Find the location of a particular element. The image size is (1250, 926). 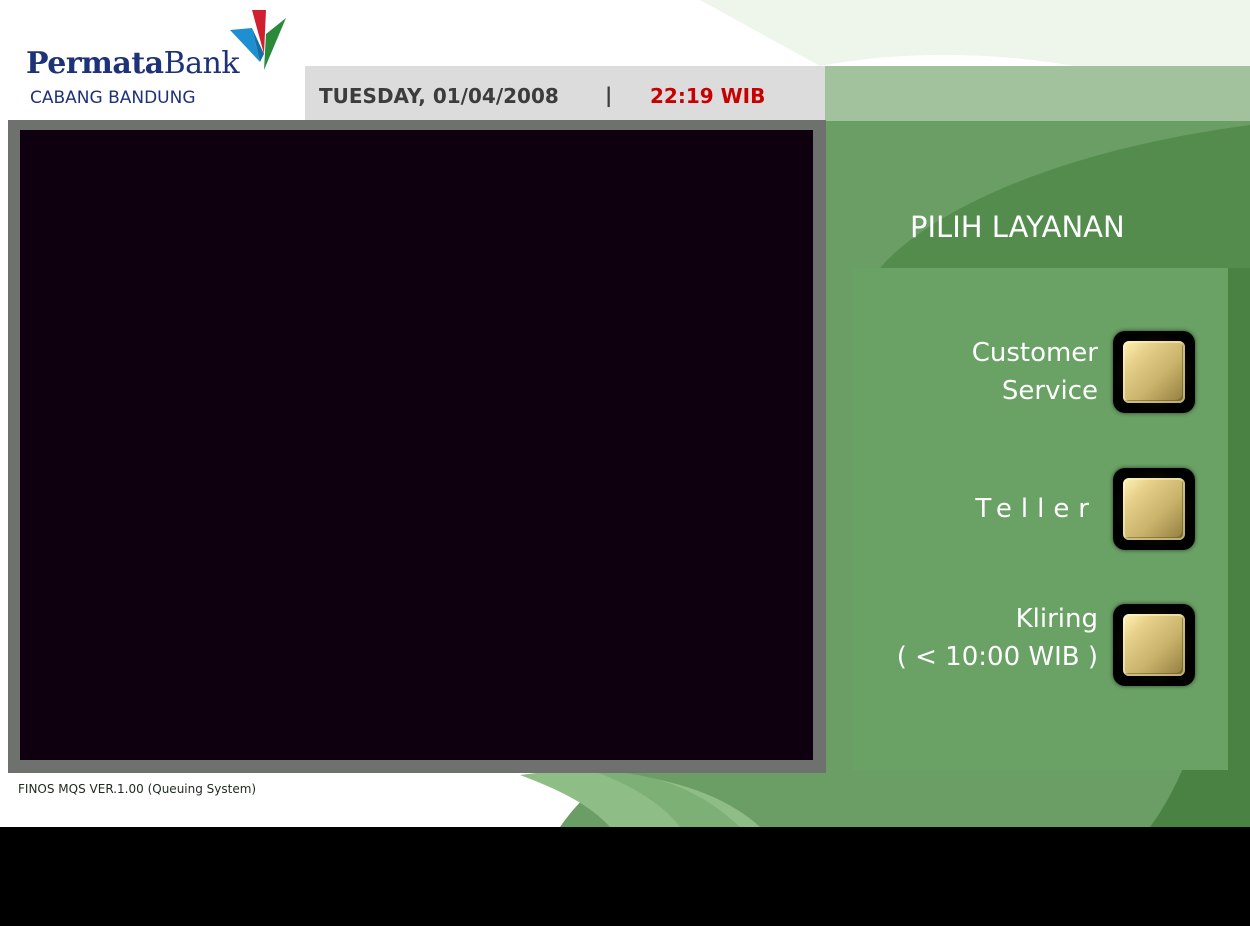

version-label: FINOS MQS VER.1.00 (Queuing System) is located at coordinates (137, 789).